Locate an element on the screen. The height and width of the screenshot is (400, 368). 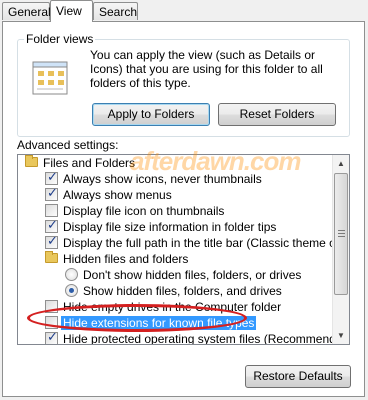
list-item-label-wrap: Hide extensions for known file types is located at coordinates (159, 323).